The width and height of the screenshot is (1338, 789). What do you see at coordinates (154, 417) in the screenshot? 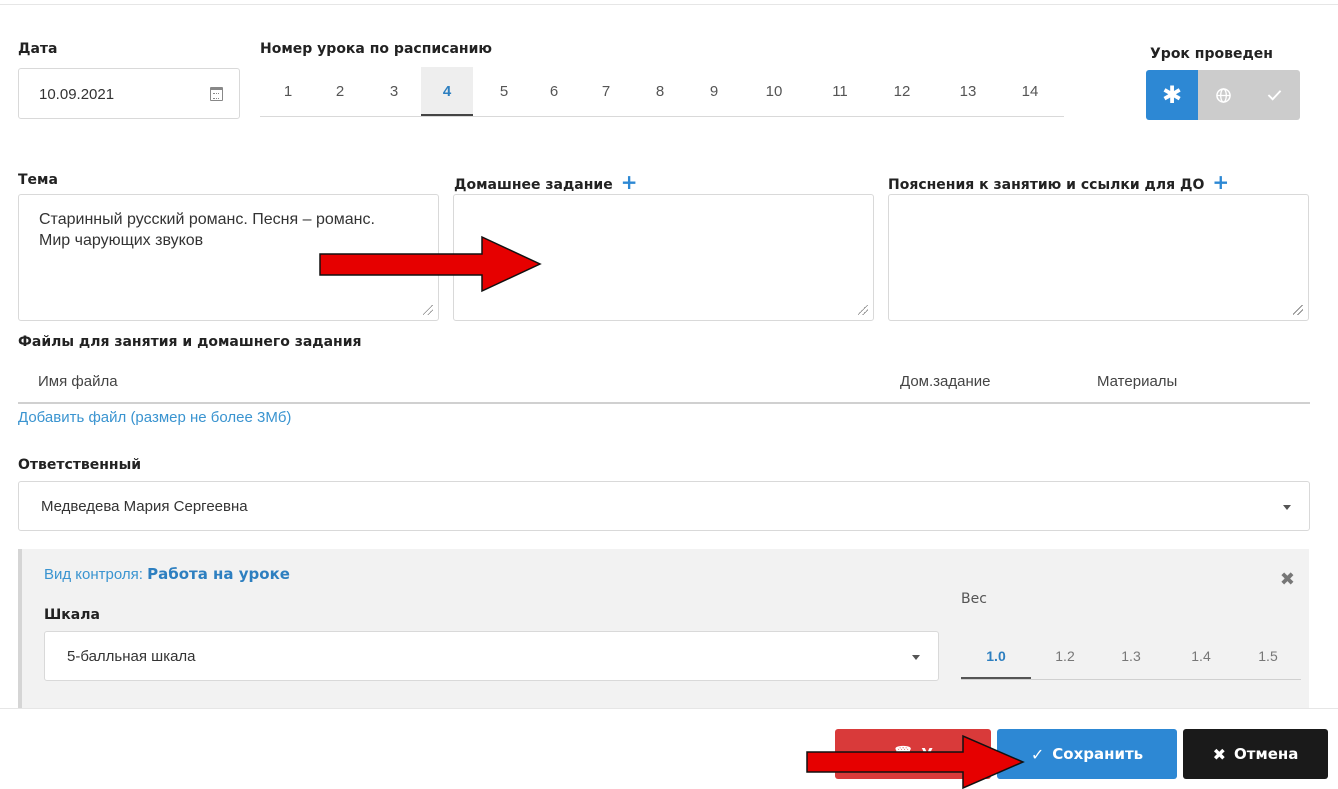
I see `add-file-link: Добавить файл (размер не более 3Мб)` at bounding box center [154, 417].